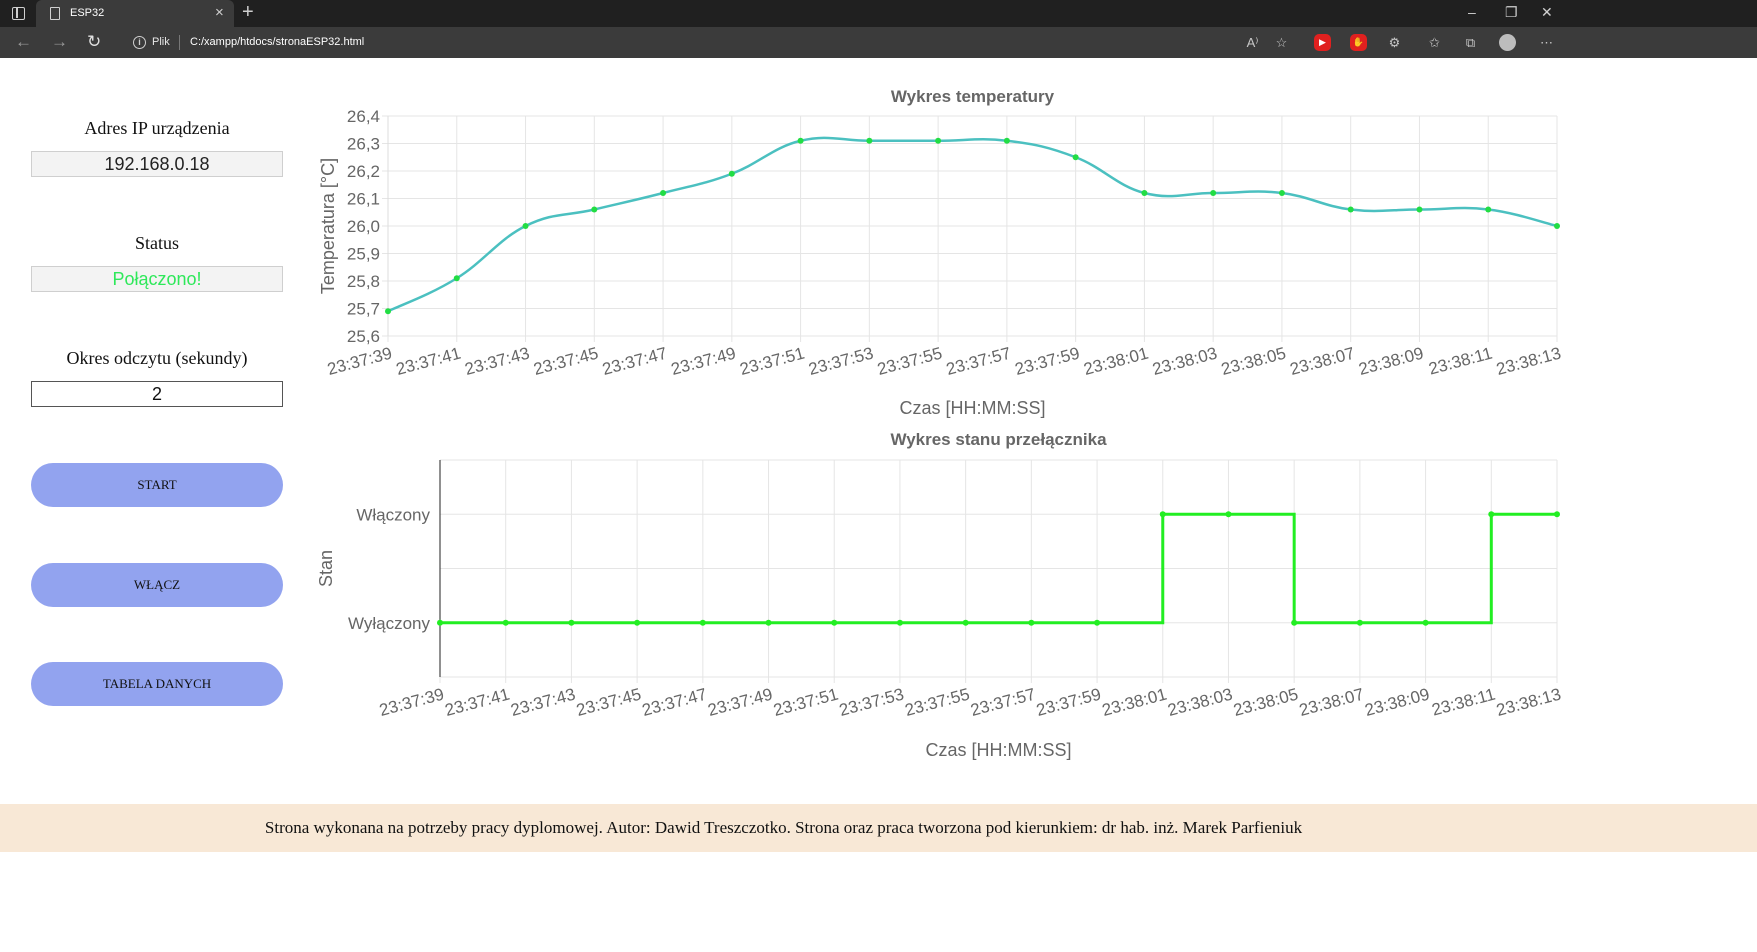 The height and width of the screenshot is (952, 1757). Describe the element at coordinates (973, 96) in the screenshot. I see `chart-title: Wykres temperatury` at that location.